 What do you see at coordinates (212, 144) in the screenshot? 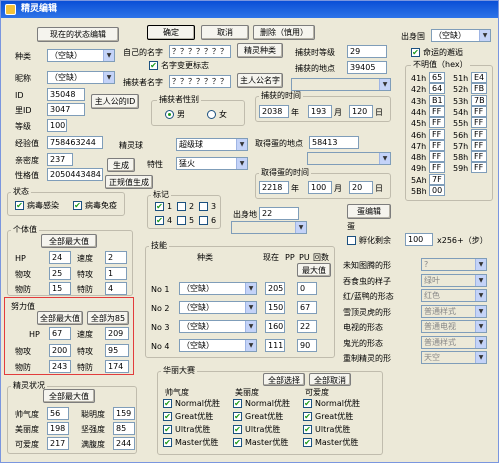
I see `ball-select: 超级球 ▼` at bounding box center [212, 144].